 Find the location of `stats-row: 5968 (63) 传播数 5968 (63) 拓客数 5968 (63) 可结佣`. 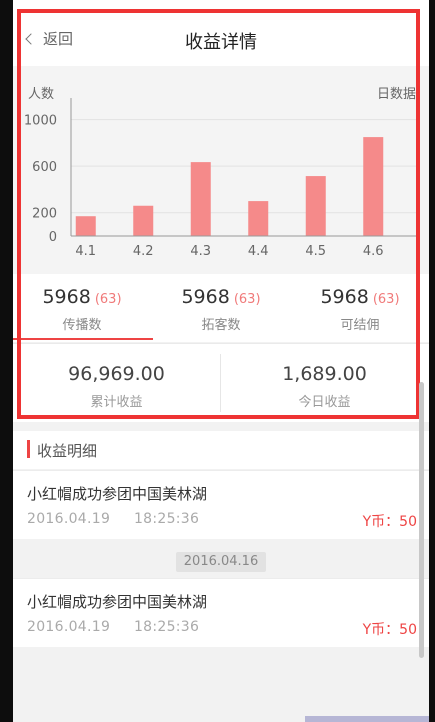

stats-row: 5968 (63) 传播数 5968 (63) 拓客数 5968 (63) 可结佣 is located at coordinates (221, 308).